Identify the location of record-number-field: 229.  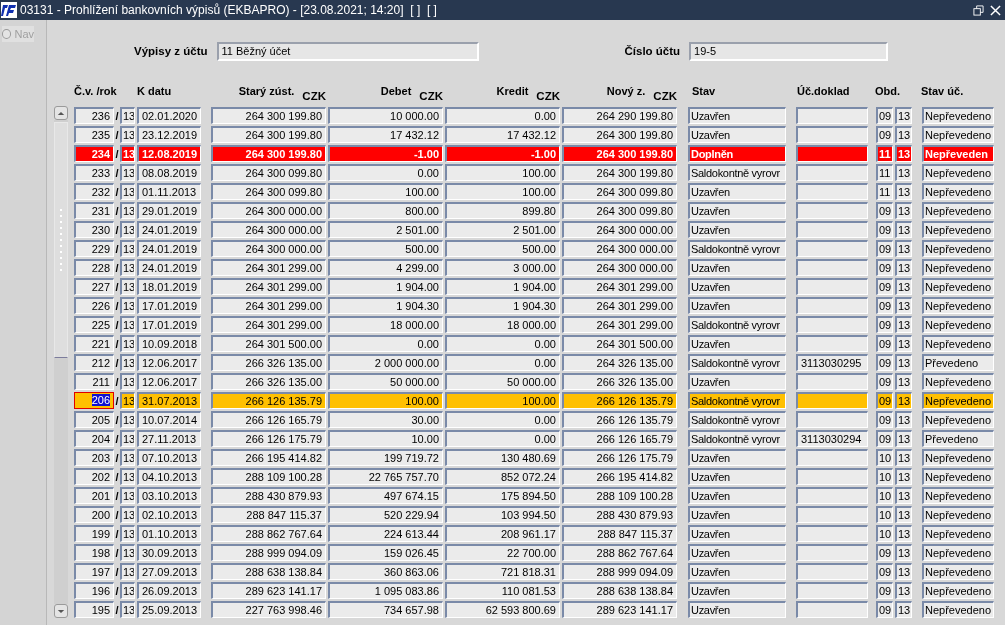
(94, 248).